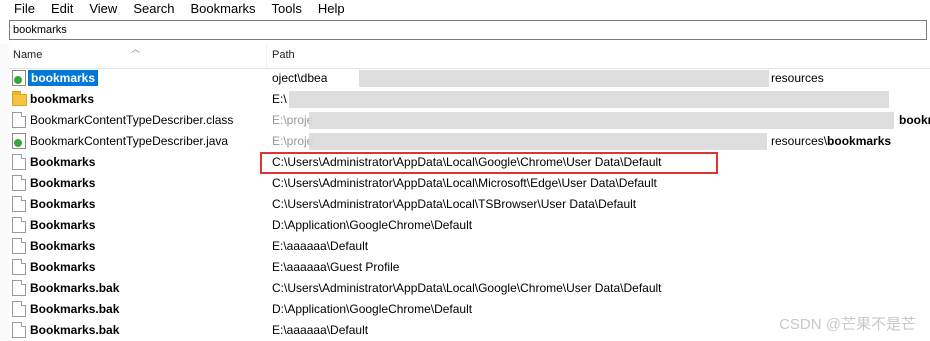 This screenshot has height=341, width=930. I want to click on sort-ascending-icon: ︿, so click(136, 49).